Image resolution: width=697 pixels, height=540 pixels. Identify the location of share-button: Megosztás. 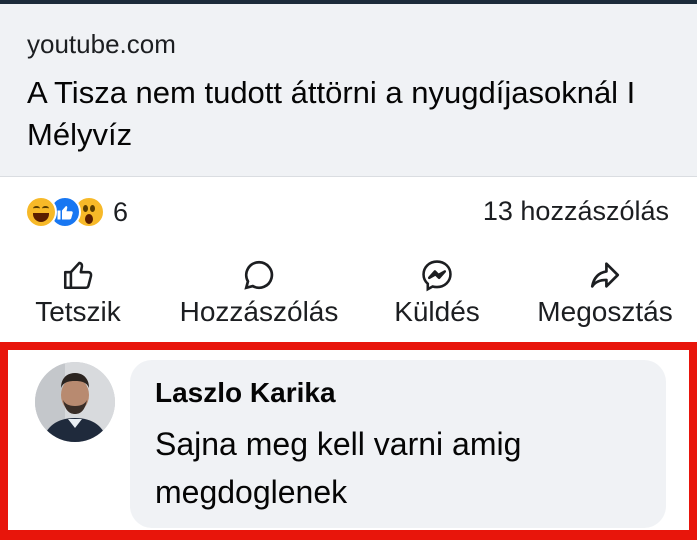
(605, 293).